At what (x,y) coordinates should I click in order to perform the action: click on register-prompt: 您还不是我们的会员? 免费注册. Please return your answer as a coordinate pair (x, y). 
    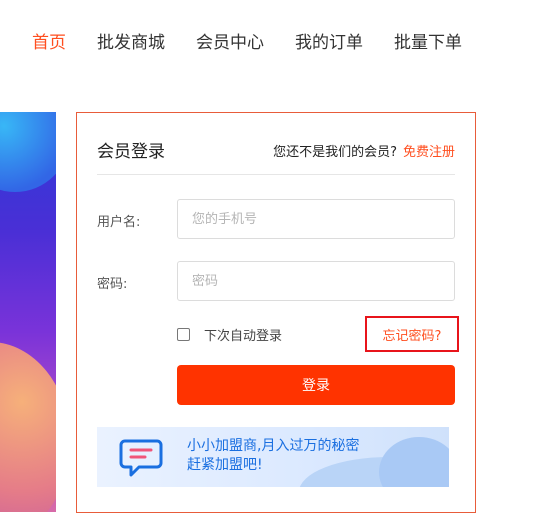
    Looking at the image, I should click on (364, 150).